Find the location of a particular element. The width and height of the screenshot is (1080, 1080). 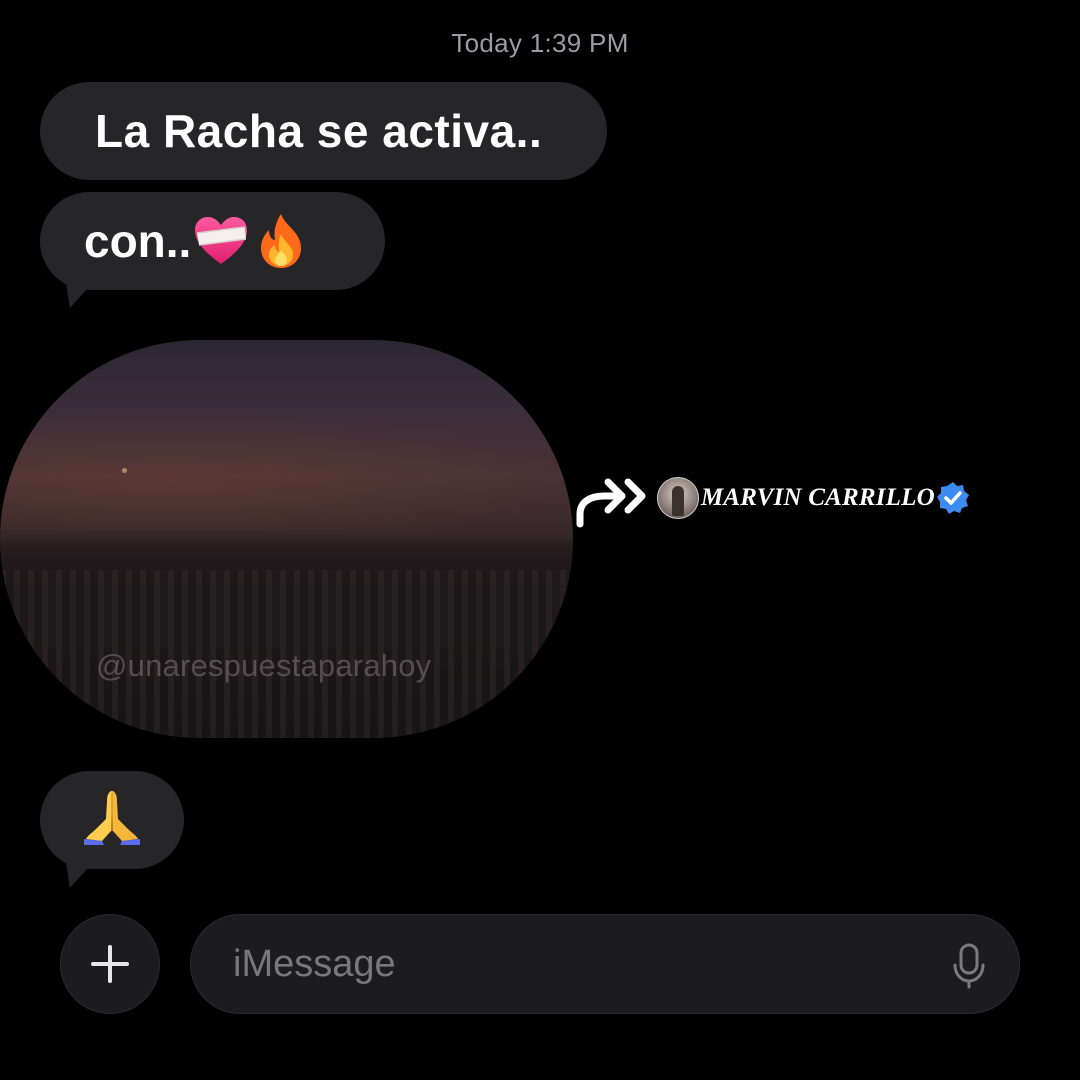

message-bubble-1: La Racha se activa.. is located at coordinates (323, 131).